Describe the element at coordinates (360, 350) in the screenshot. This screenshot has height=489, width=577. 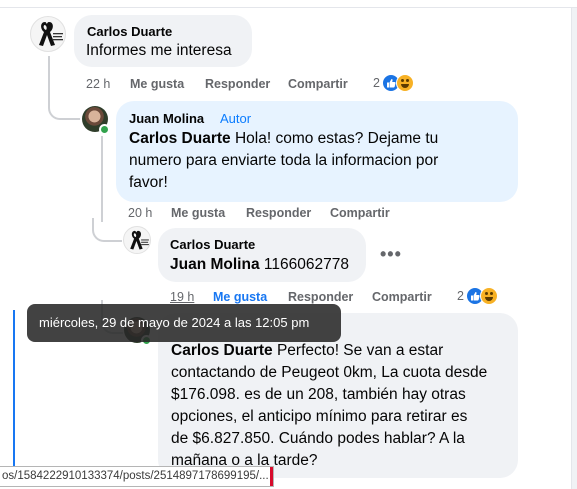
I see `comment-text-line: Perfecto! Se van a estar` at that location.